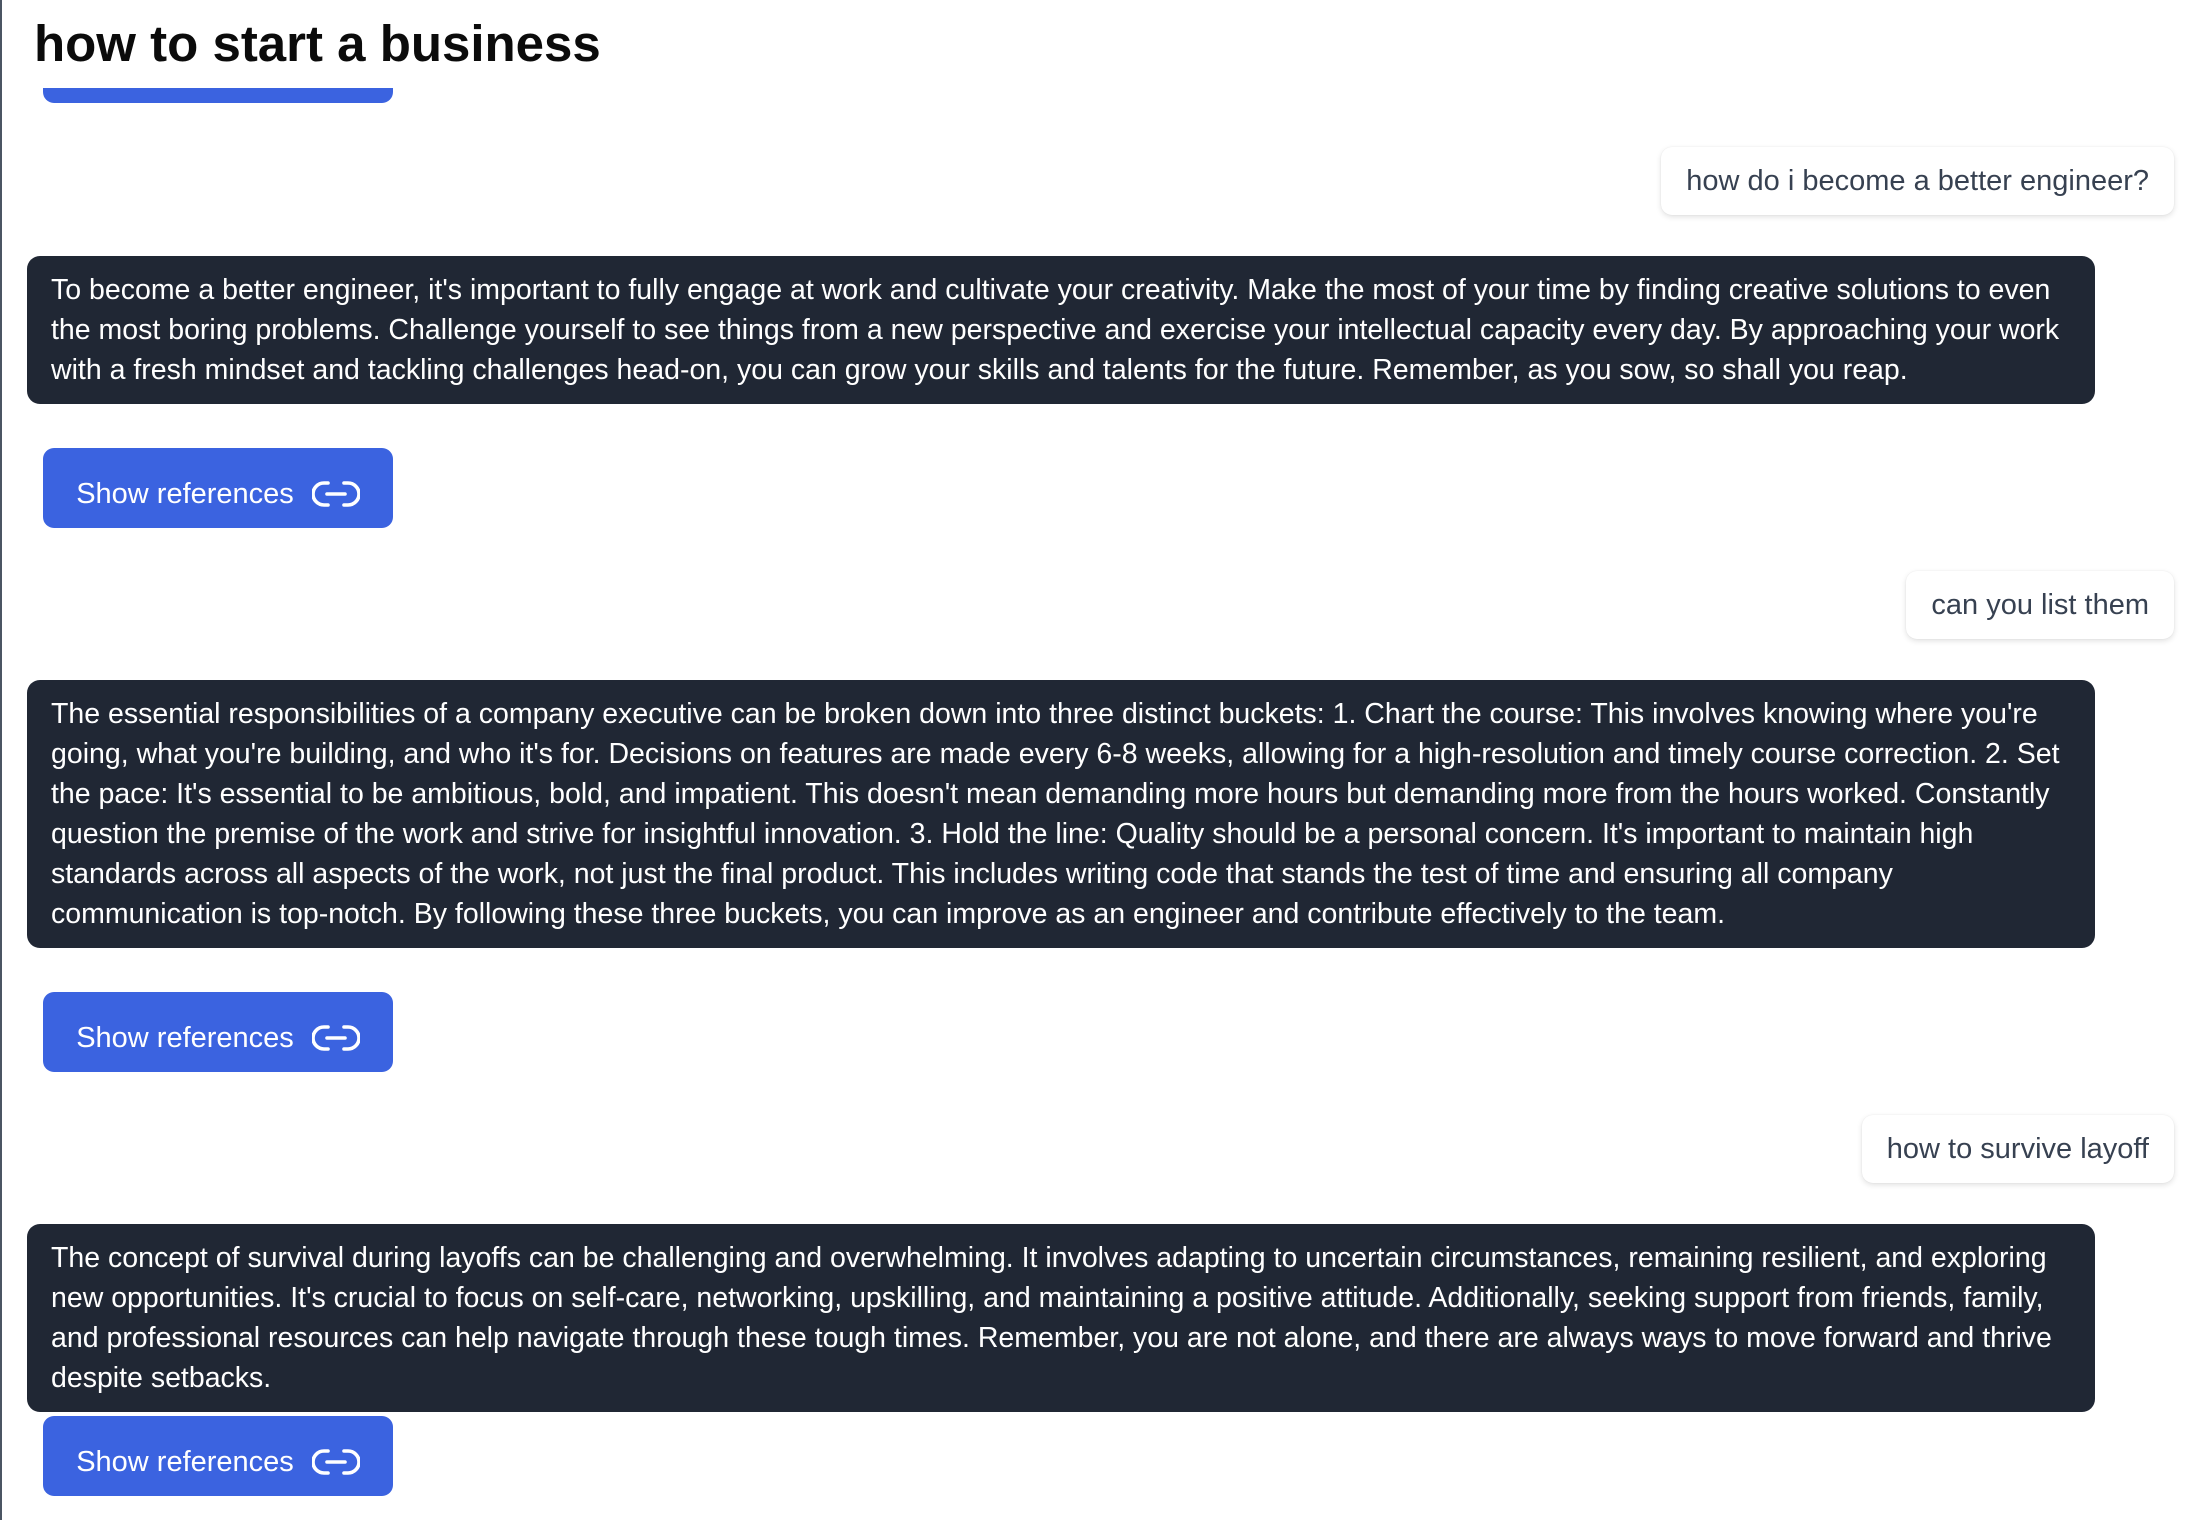 Image resolution: width=2200 pixels, height=1520 pixels. I want to click on user-message: can you list them, so click(2040, 605).